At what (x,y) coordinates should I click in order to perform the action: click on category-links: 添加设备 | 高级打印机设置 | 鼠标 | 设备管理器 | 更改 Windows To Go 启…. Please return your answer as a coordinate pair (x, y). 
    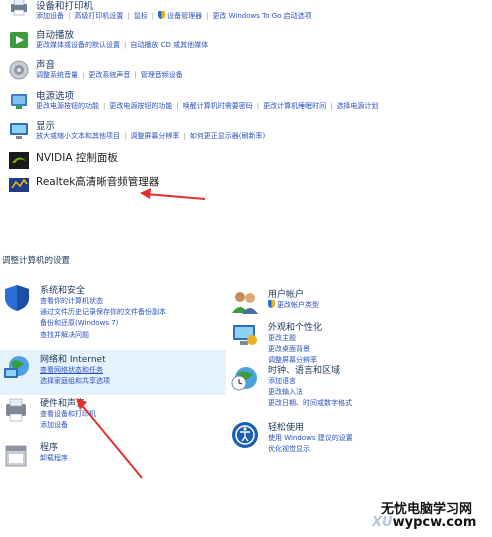
    Looking at the image, I should click on (174, 15).